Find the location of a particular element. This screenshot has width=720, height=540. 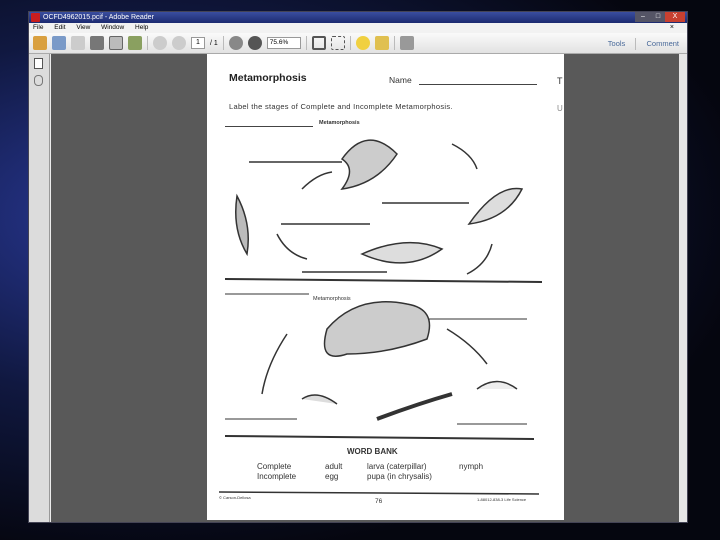

window-title: OCFD4962015.pcif - Adobe Reader is located at coordinates (98, 17).